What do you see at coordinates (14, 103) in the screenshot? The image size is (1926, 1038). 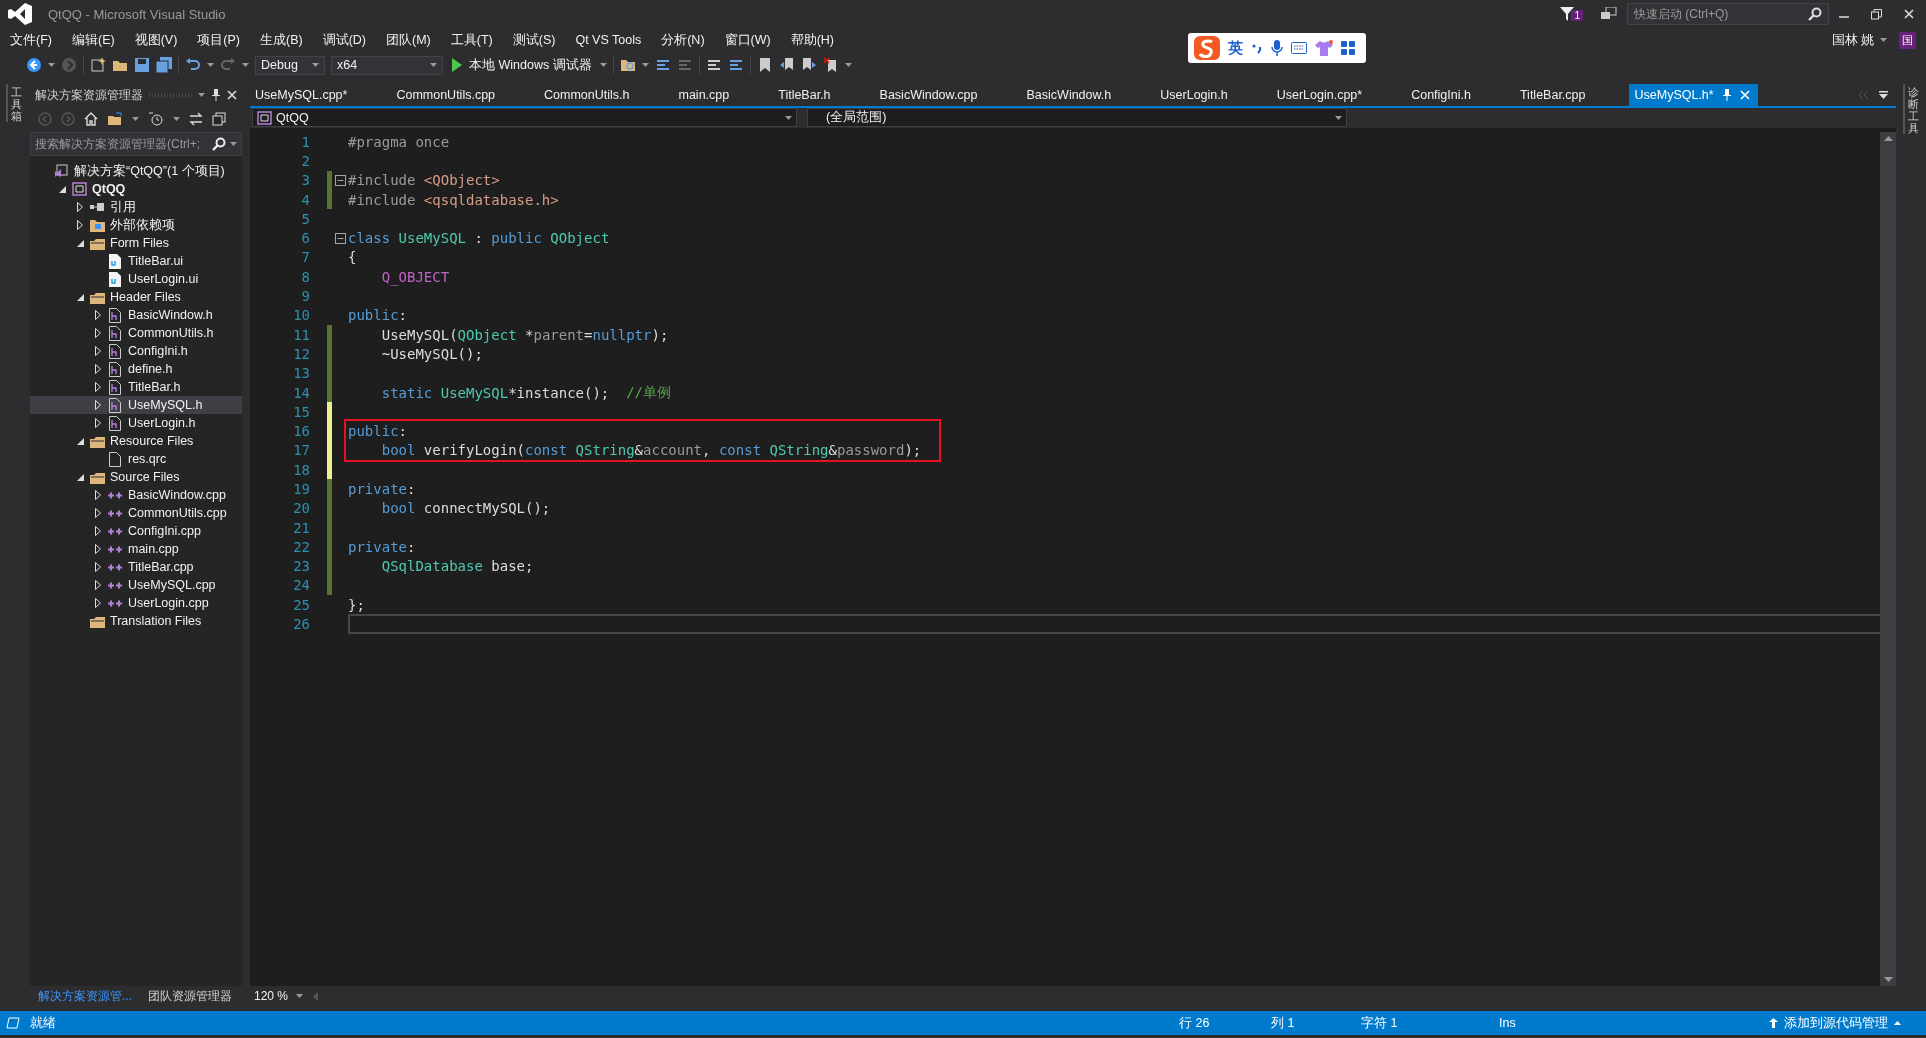 I see `toolbox-tab: 工具箱` at bounding box center [14, 103].